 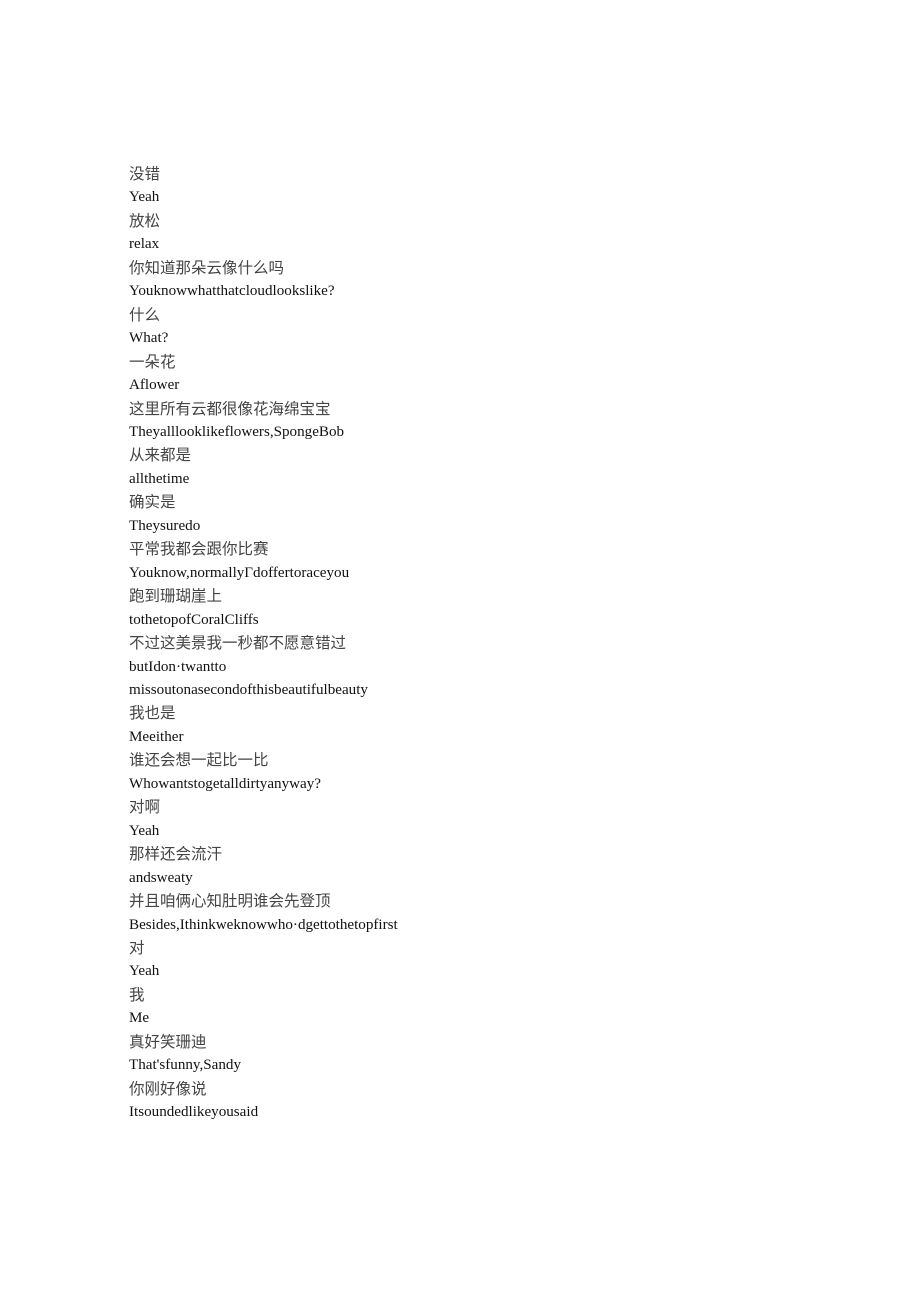 What do you see at coordinates (230, 901) in the screenshot?
I see `subtitle-line-zh: 并且咱俩心知肚明谁会先登顶` at bounding box center [230, 901].